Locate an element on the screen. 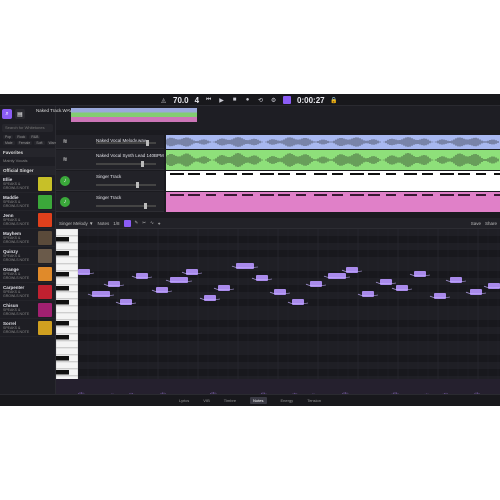 The image size is (500, 500). overview-clip is located at coordinates (134, 115).